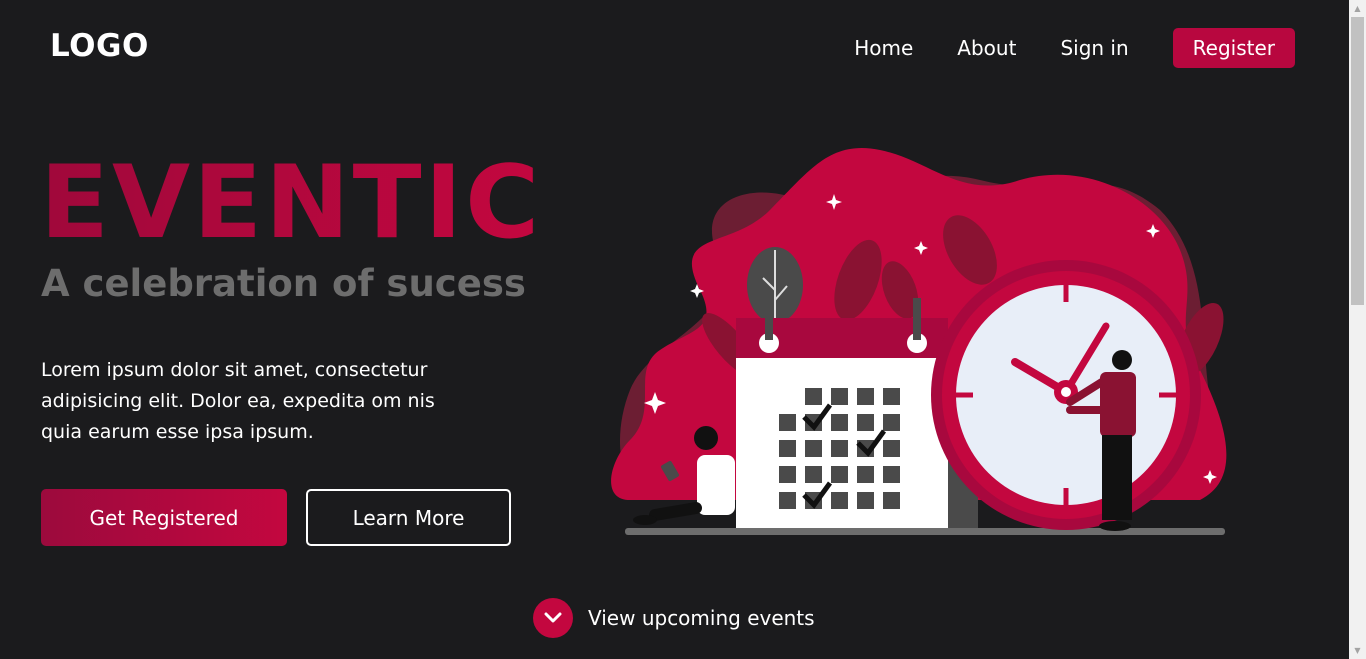  What do you see at coordinates (1233, 48) in the screenshot?
I see `register-button: Register` at bounding box center [1233, 48].